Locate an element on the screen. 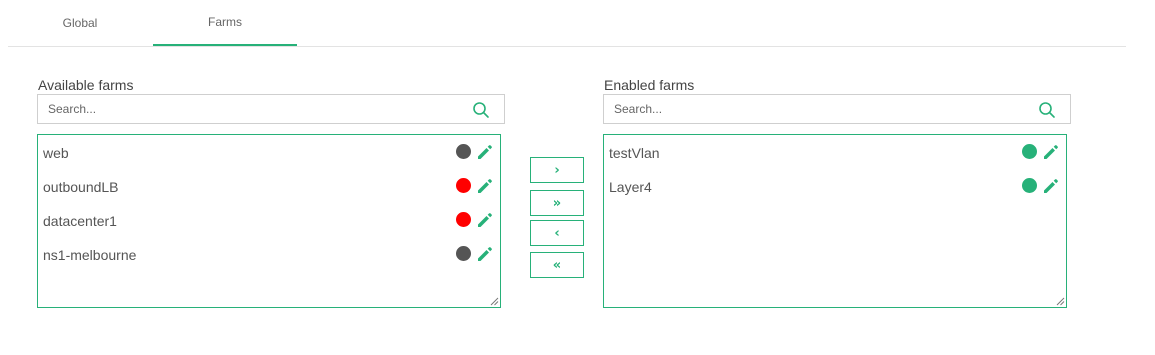 Image resolution: width=1155 pixels, height=355 pixels. move-all-left-button: « is located at coordinates (557, 265).